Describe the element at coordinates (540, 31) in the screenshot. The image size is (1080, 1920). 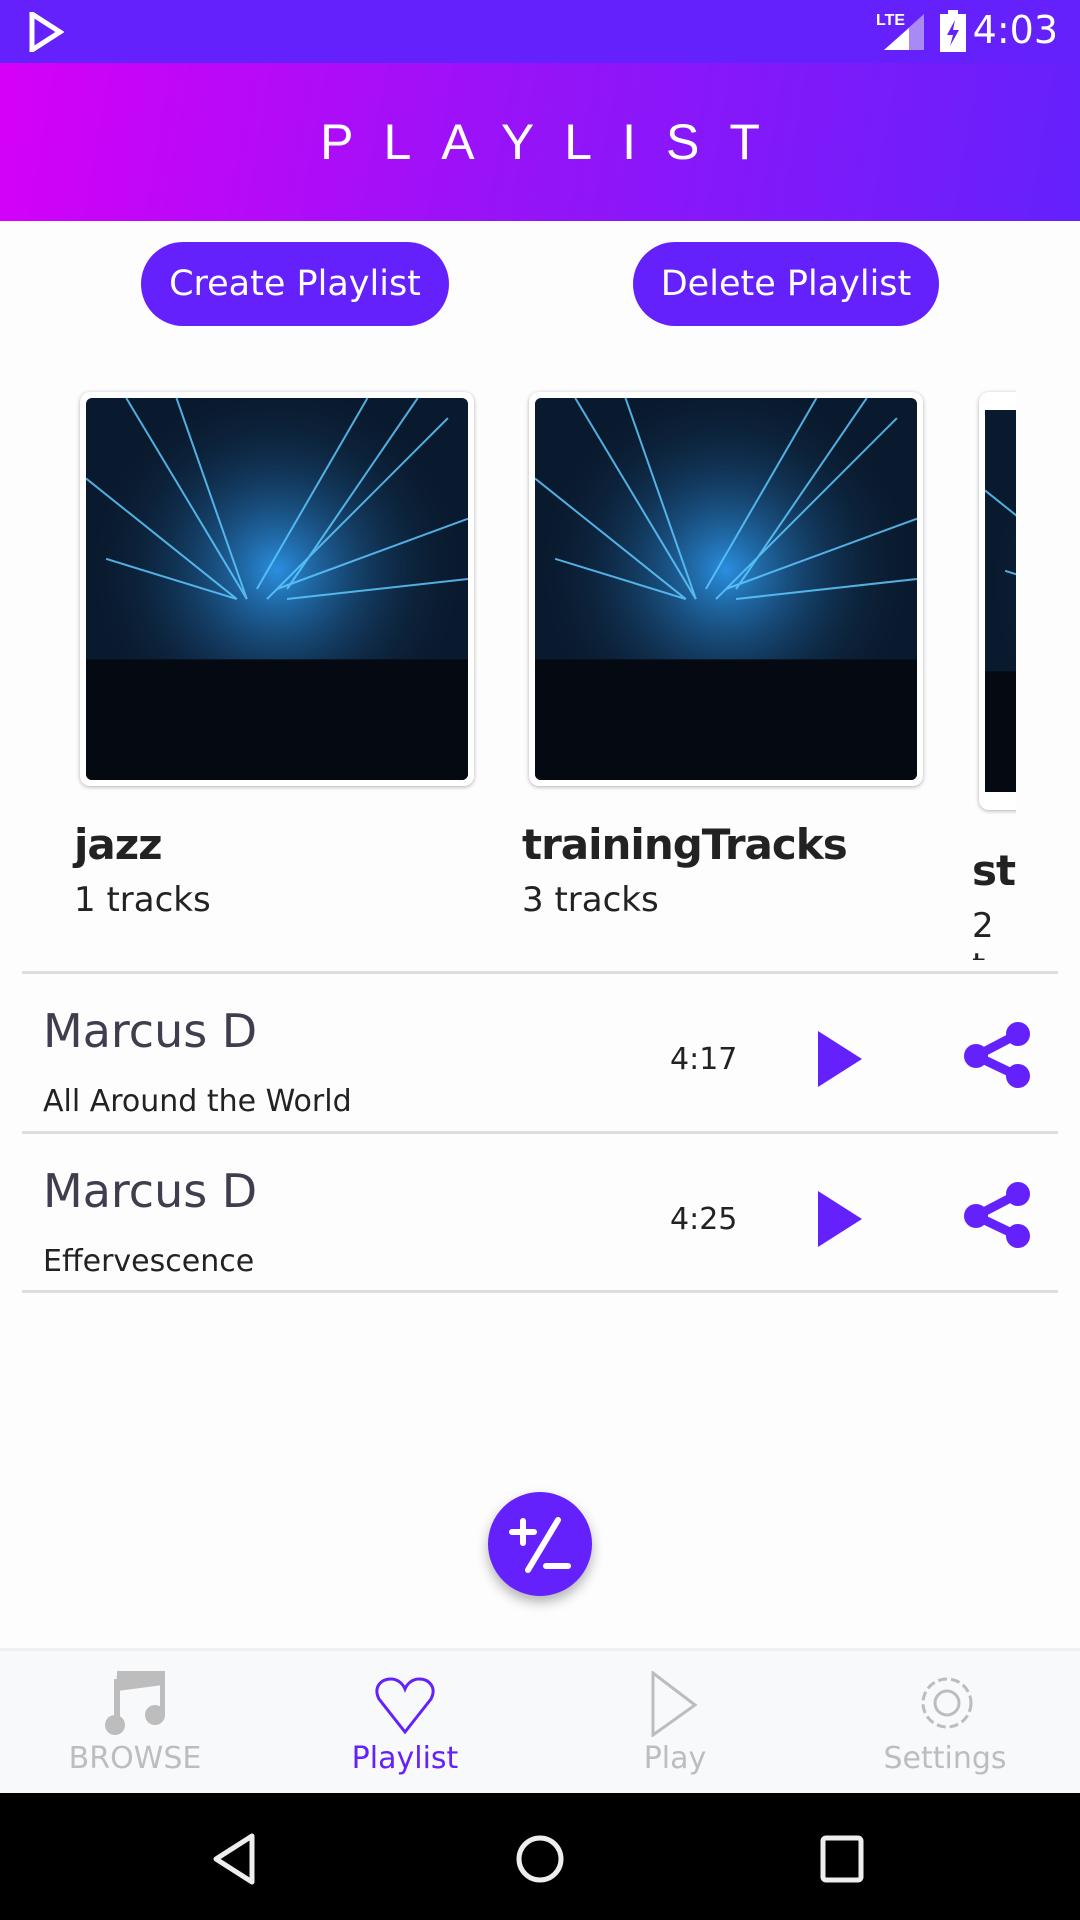
I see `status-bar: LTE 4:03` at that location.